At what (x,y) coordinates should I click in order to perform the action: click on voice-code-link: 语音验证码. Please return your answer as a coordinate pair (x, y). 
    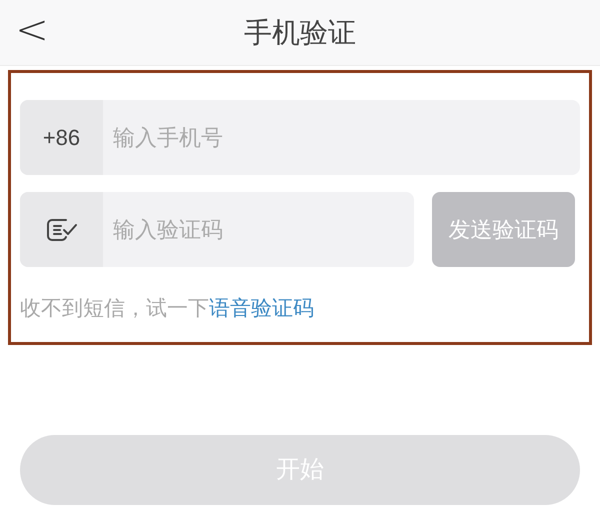
    Looking at the image, I should click on (261, 308).